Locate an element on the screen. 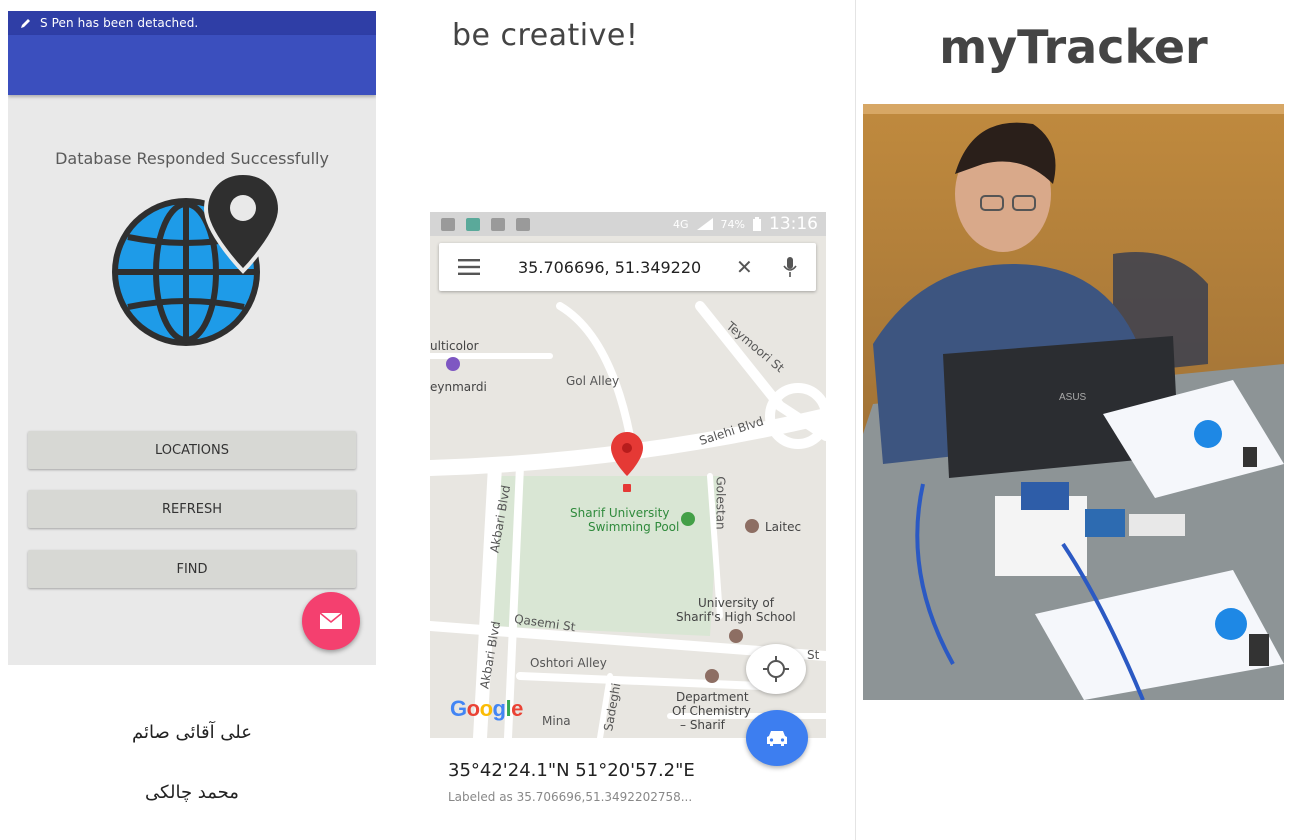  clock: 13:16 is located at coordinates (793, 224).